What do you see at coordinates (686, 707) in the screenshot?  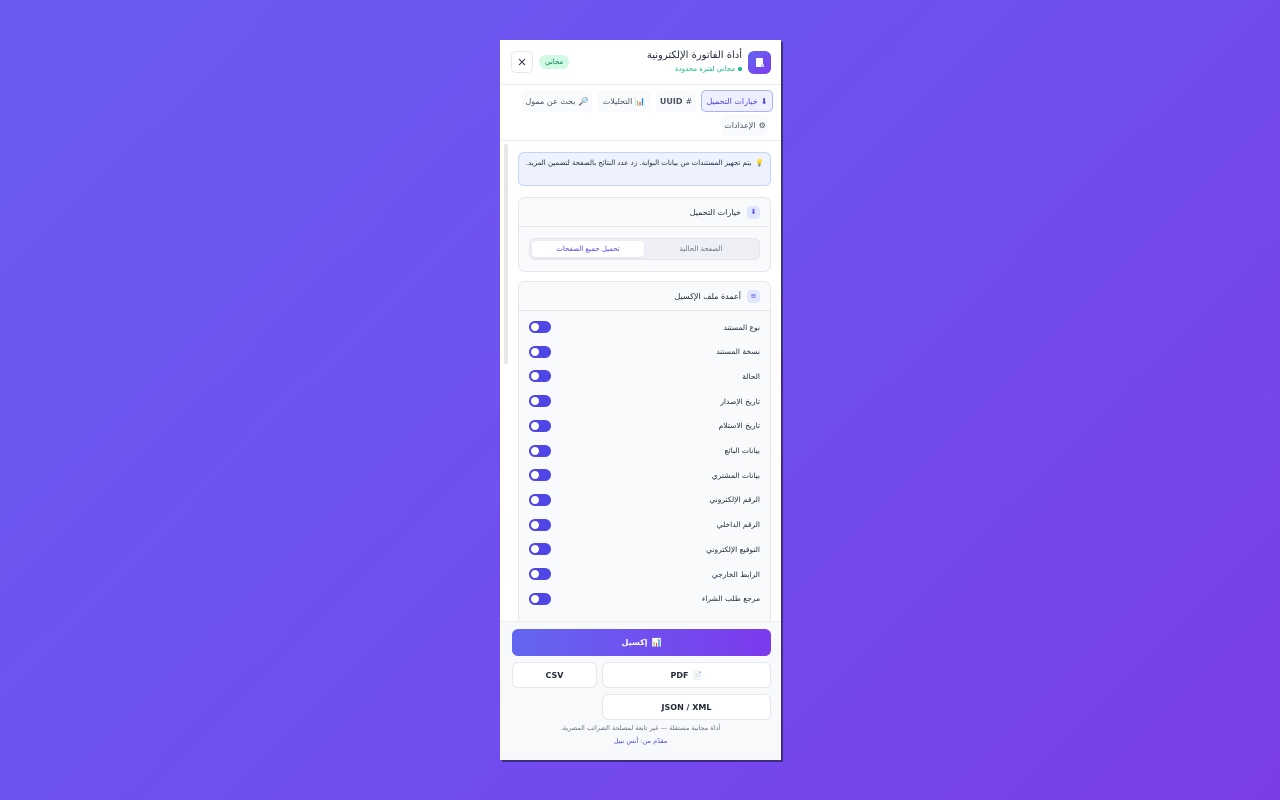 I see `export-json-xml-button: JSON / XML` at bounding box center [686, 707].